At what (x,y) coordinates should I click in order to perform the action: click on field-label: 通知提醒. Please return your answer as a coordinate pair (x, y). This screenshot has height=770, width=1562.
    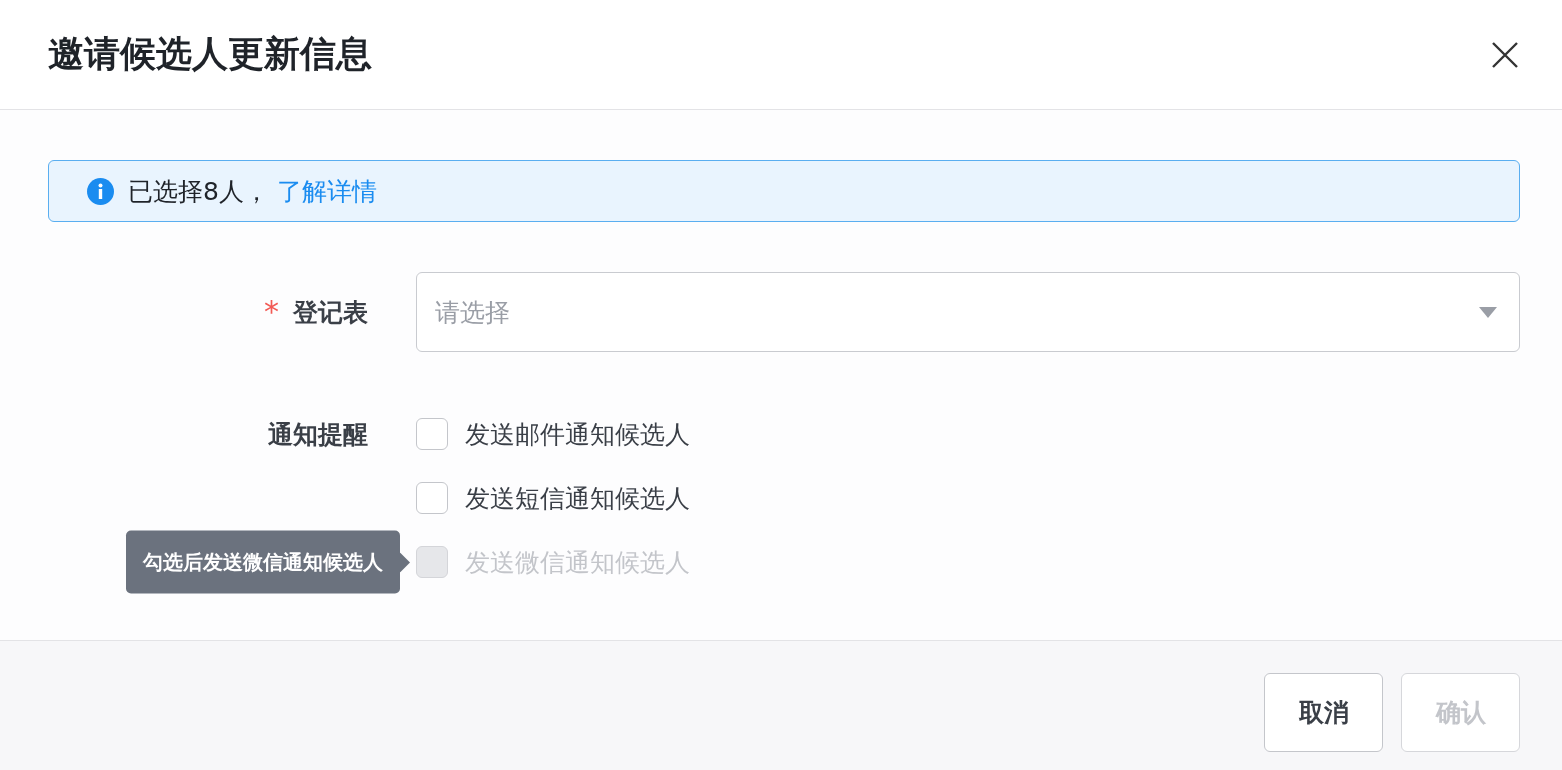
    Looking at the image, I should click on (318, 434).